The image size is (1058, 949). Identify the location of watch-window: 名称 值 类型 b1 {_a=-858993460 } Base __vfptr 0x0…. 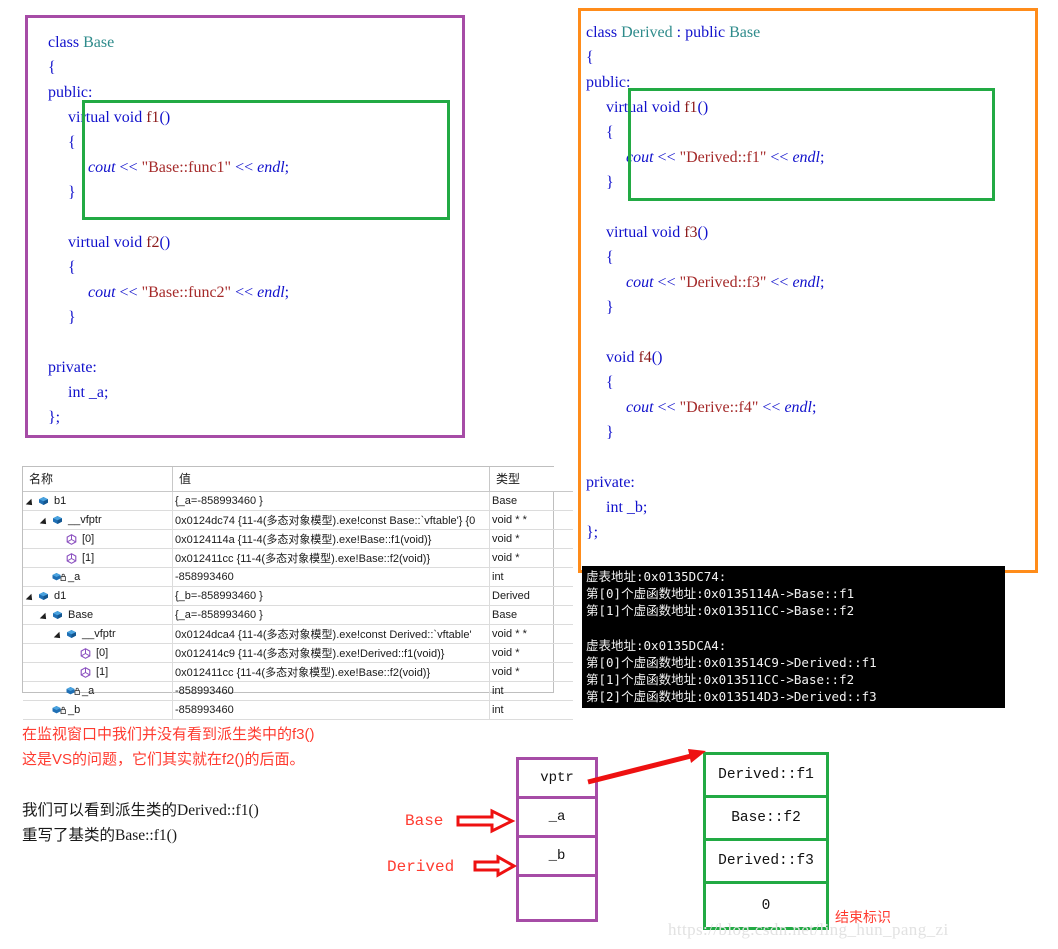
(297, 593).